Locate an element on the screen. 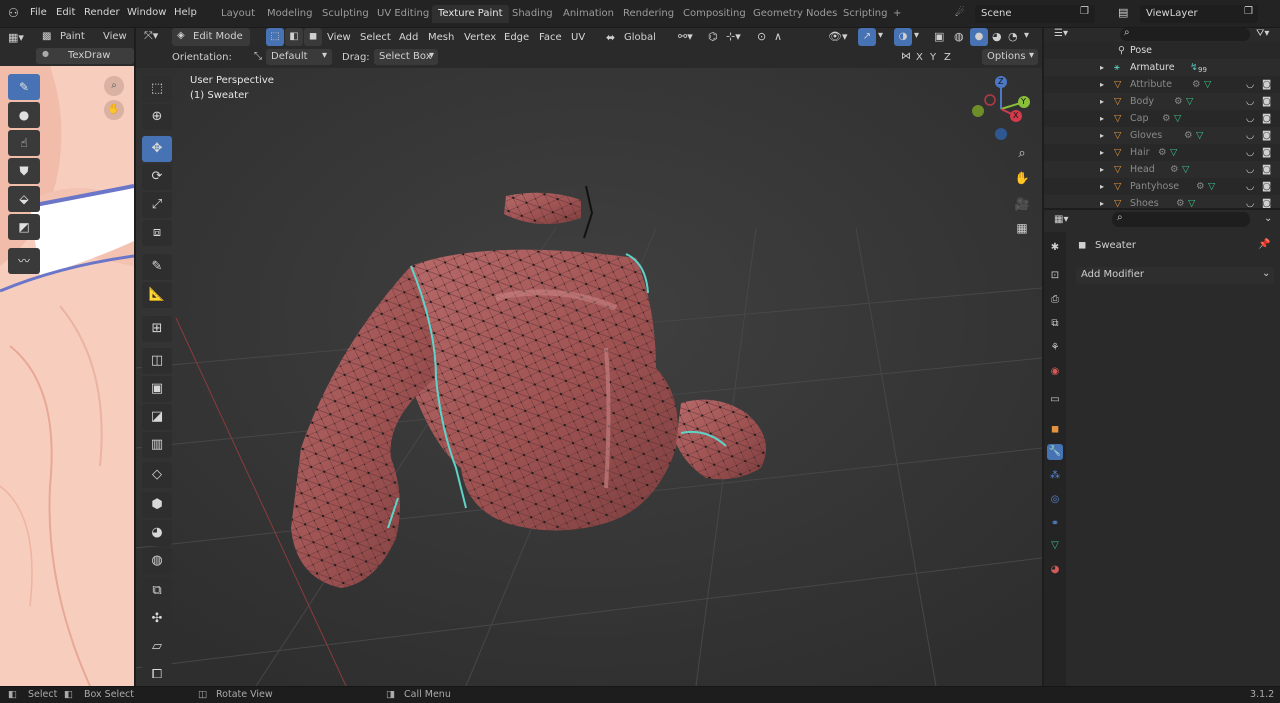  tool-fill: ⬙ is located at coordinates (24, 199).